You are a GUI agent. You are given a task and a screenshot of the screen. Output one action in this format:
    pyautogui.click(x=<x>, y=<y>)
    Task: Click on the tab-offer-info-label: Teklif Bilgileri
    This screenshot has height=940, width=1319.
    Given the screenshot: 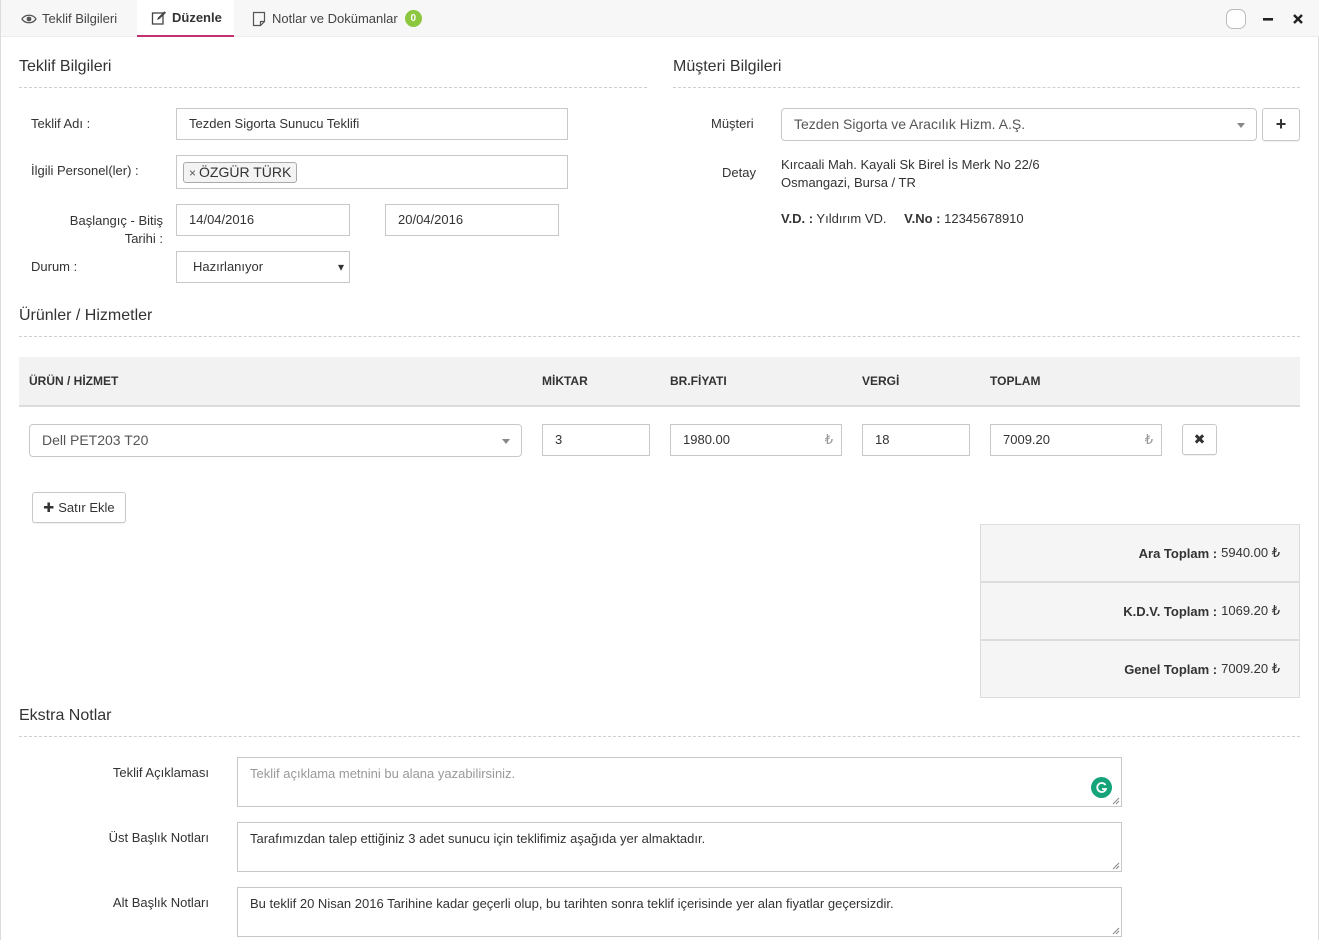 What is the action you would take?
    pyautogui.click(x=80, y=18)
    